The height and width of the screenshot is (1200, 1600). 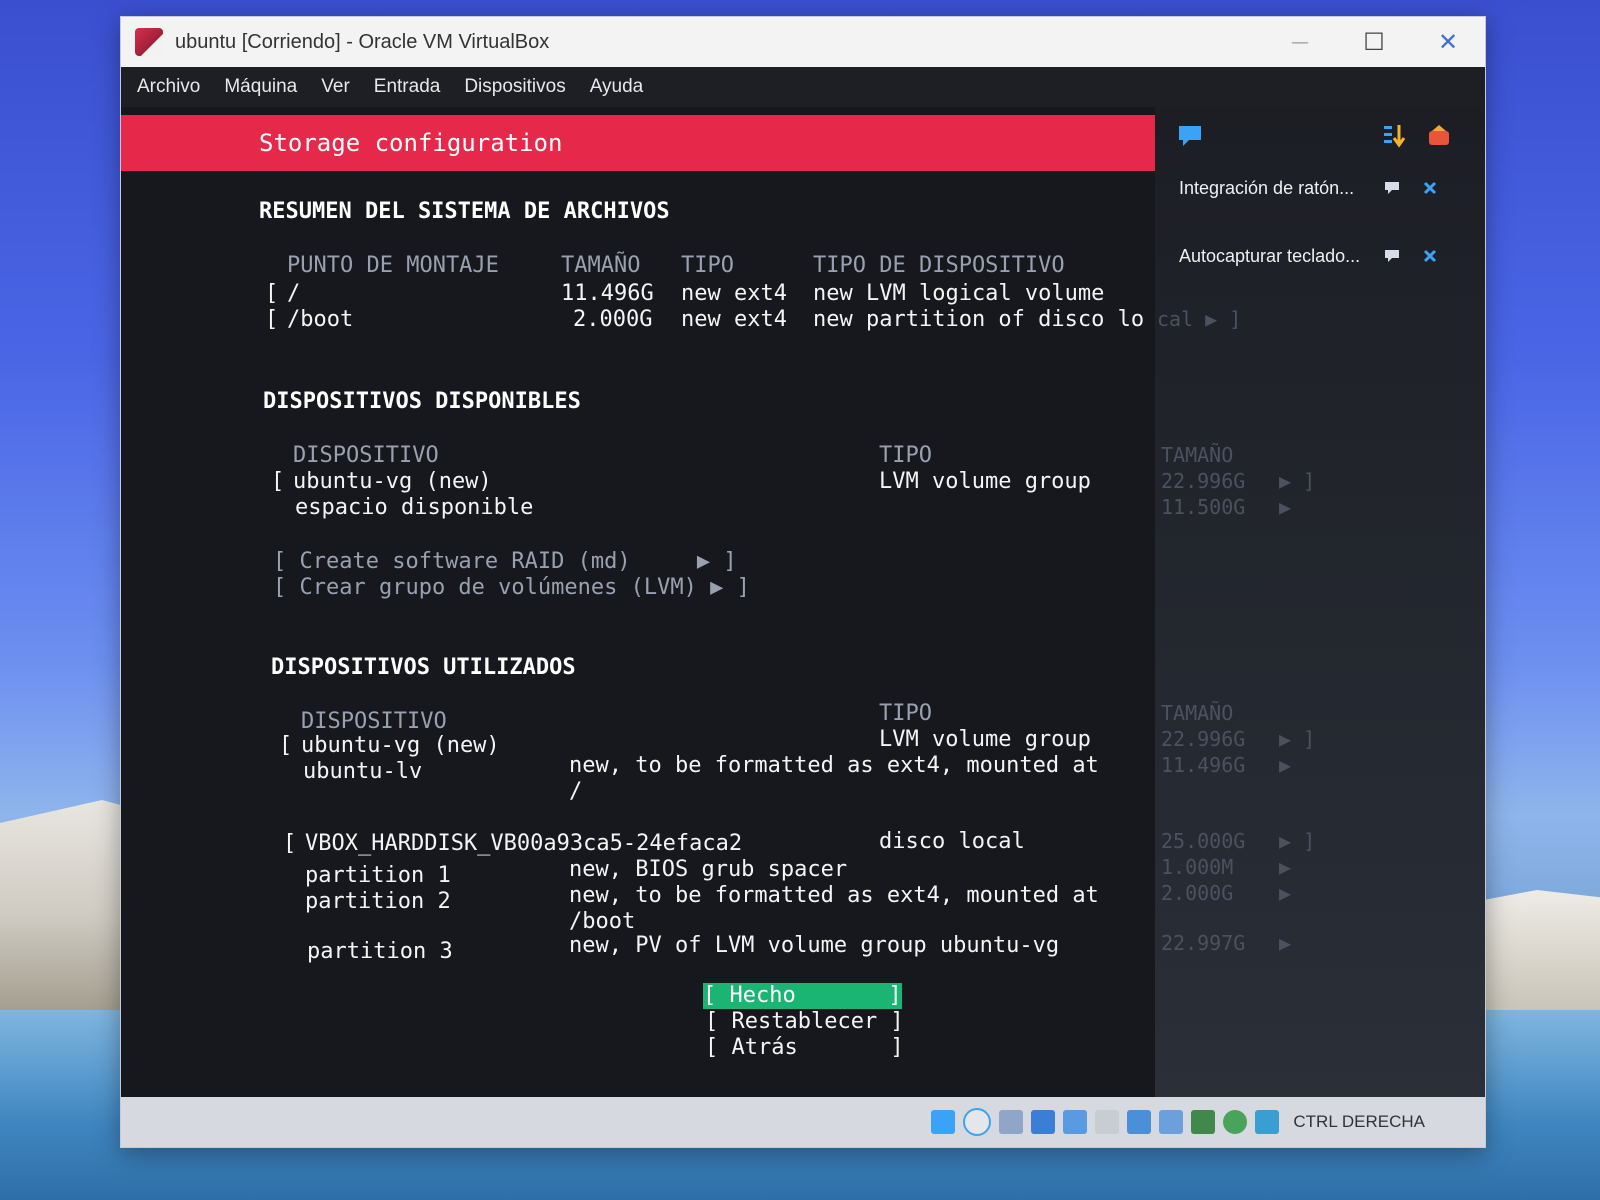 What do you see at coordinates (602, 921) in the screenshot?
I see `partition-description-cont: /boot` at bounding box center [602, 921].